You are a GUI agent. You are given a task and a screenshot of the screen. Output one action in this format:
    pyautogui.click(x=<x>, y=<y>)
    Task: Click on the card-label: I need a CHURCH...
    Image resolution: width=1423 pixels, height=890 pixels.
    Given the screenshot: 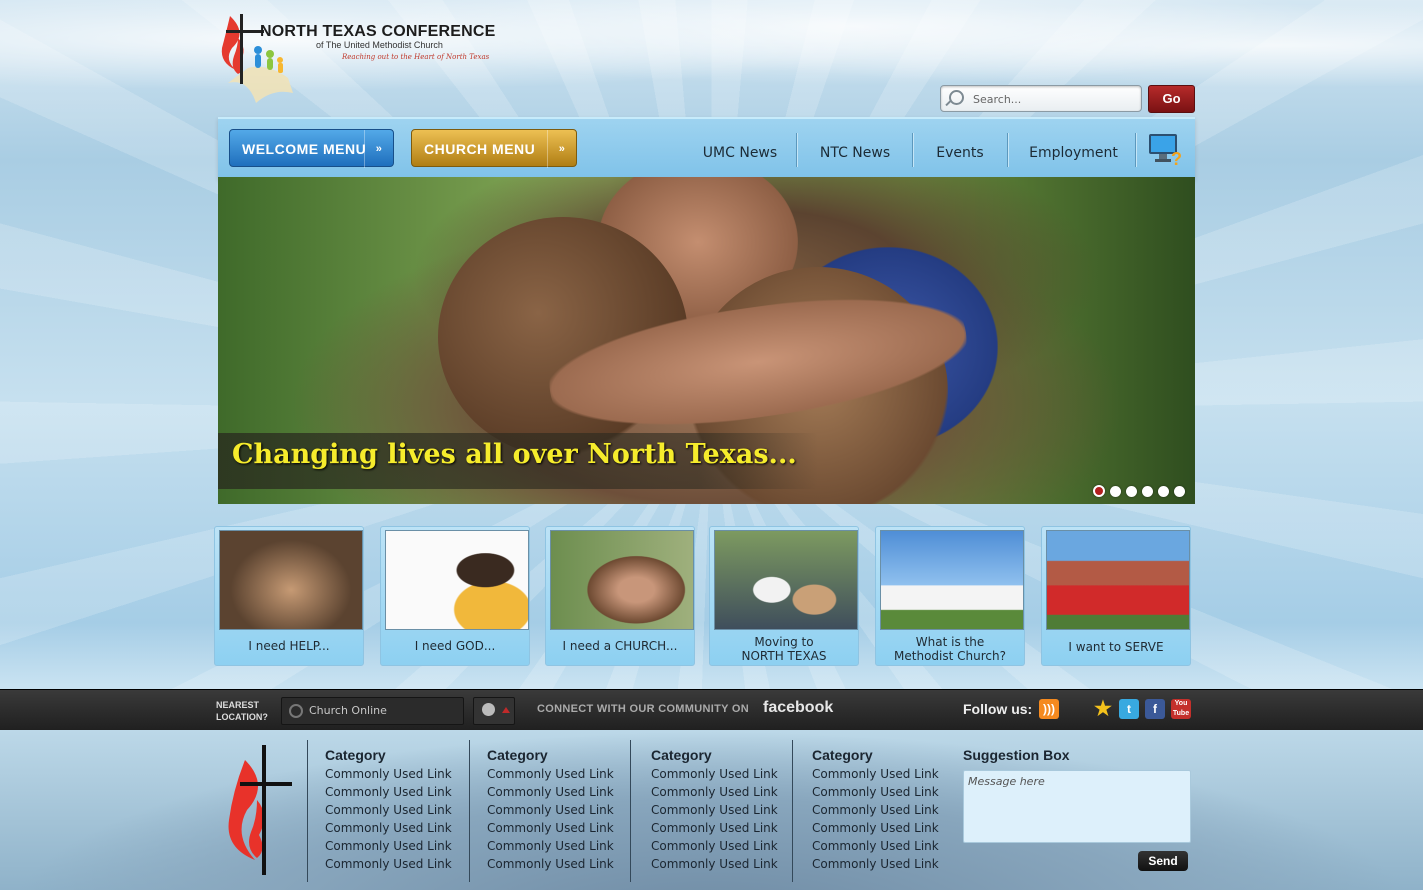 What is the action you would take?
    pyautogui.click(x=620, y=646)
    